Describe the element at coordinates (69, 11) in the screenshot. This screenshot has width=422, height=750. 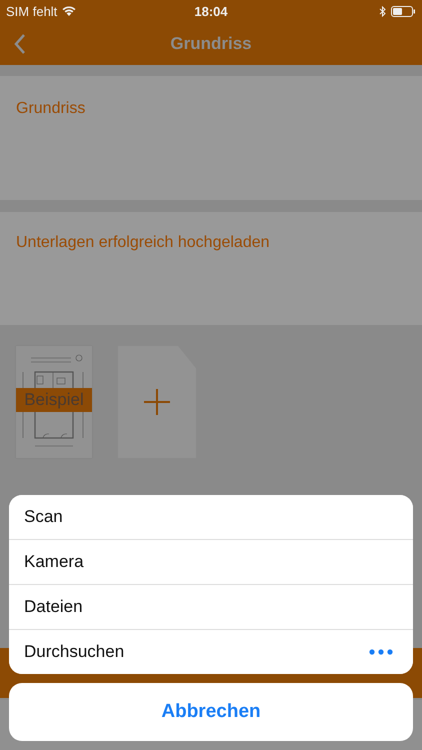
I see `wifi-icon` at that location.